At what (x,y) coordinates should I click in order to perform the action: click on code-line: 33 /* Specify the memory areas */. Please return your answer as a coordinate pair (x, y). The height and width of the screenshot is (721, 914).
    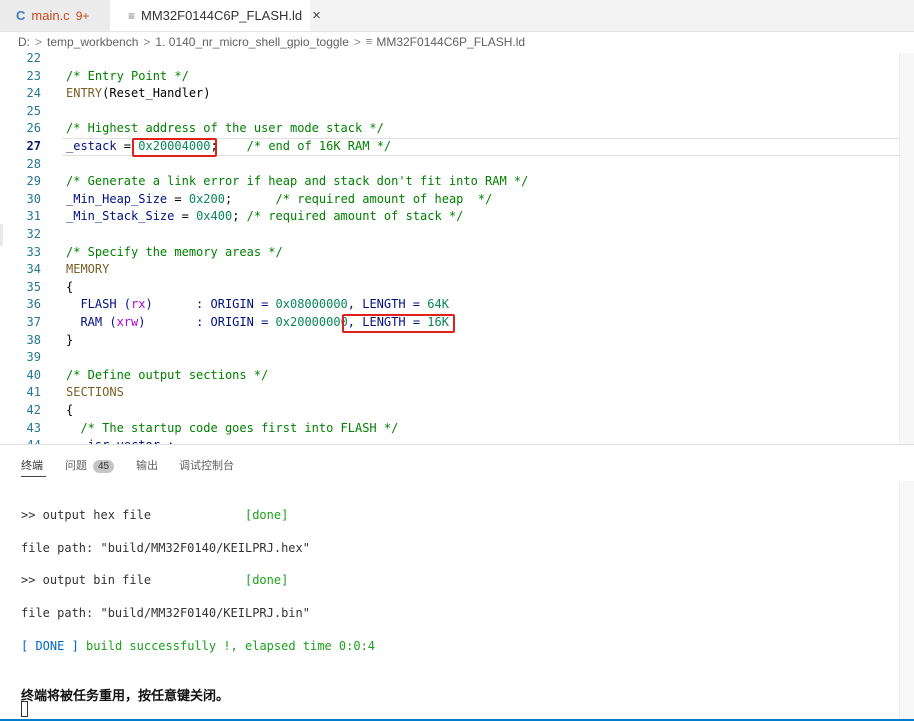
    Looking at the image, I should click on (457, 253).